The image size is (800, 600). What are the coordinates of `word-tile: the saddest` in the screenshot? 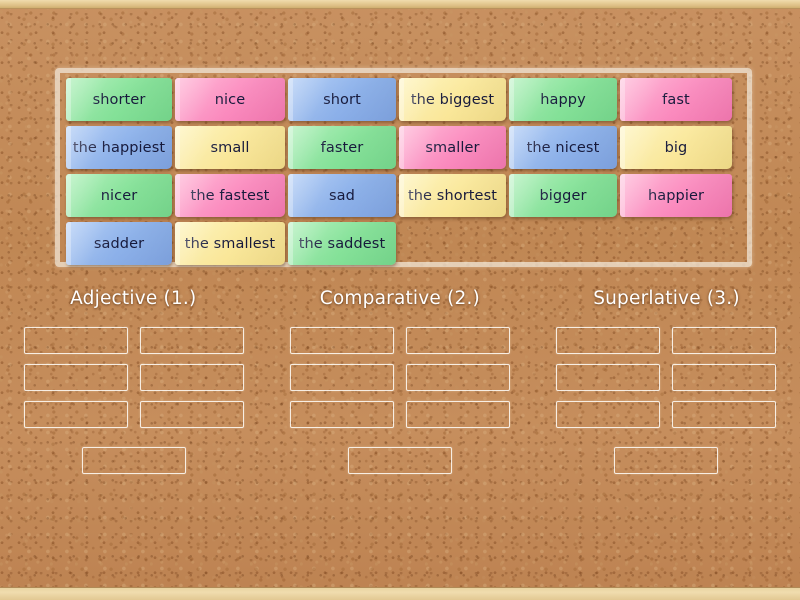 It's located at (342, 243).